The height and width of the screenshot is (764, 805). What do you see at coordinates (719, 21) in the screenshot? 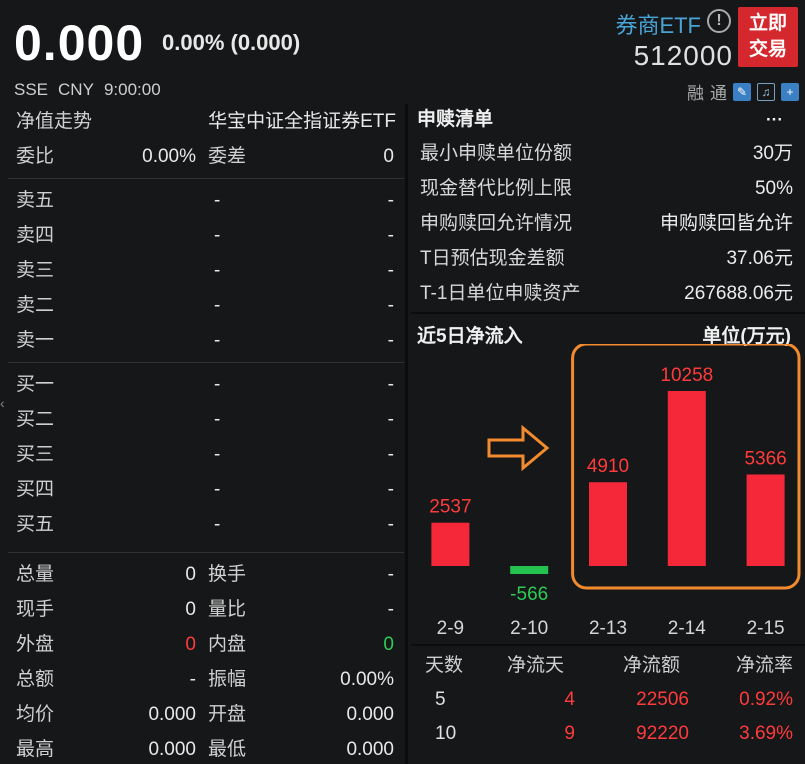
I see `info-icon: !` at bounding box center [719, 21].